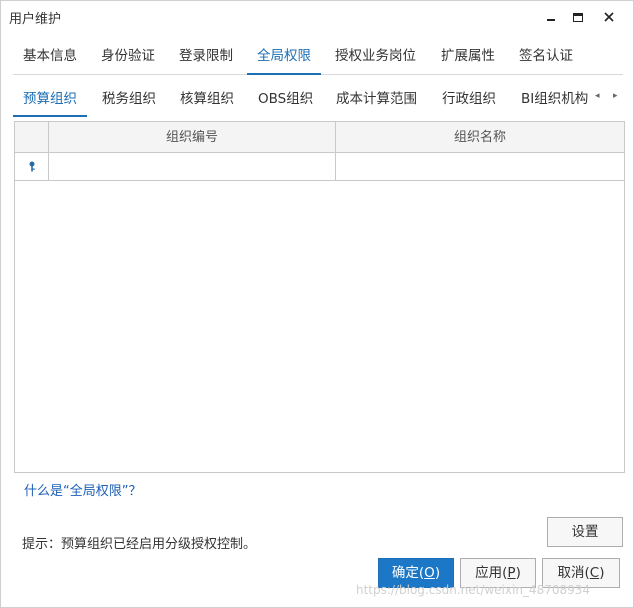  I want to click on column-header-org-name: 组织名称, so click(480, 137).